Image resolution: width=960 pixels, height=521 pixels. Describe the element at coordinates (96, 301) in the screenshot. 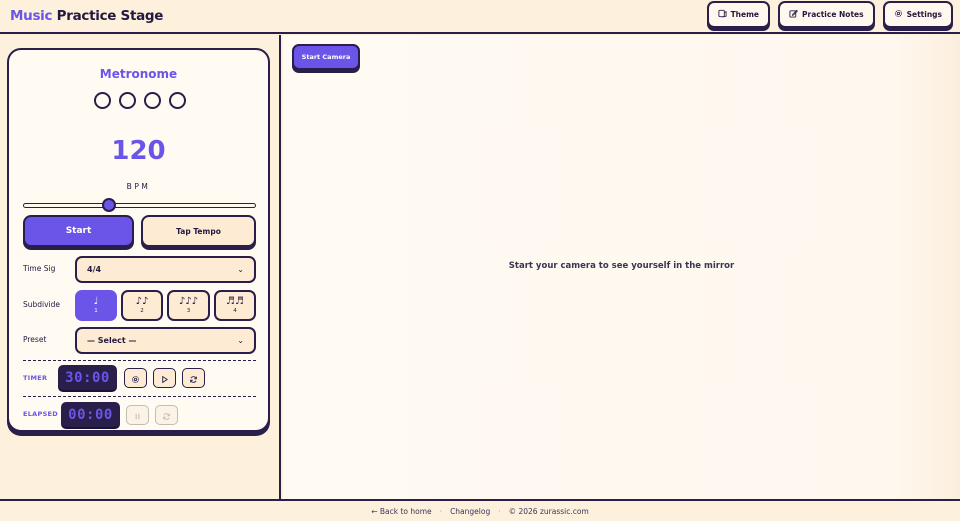

I see `quarter-note-icon: ♩` at that location.